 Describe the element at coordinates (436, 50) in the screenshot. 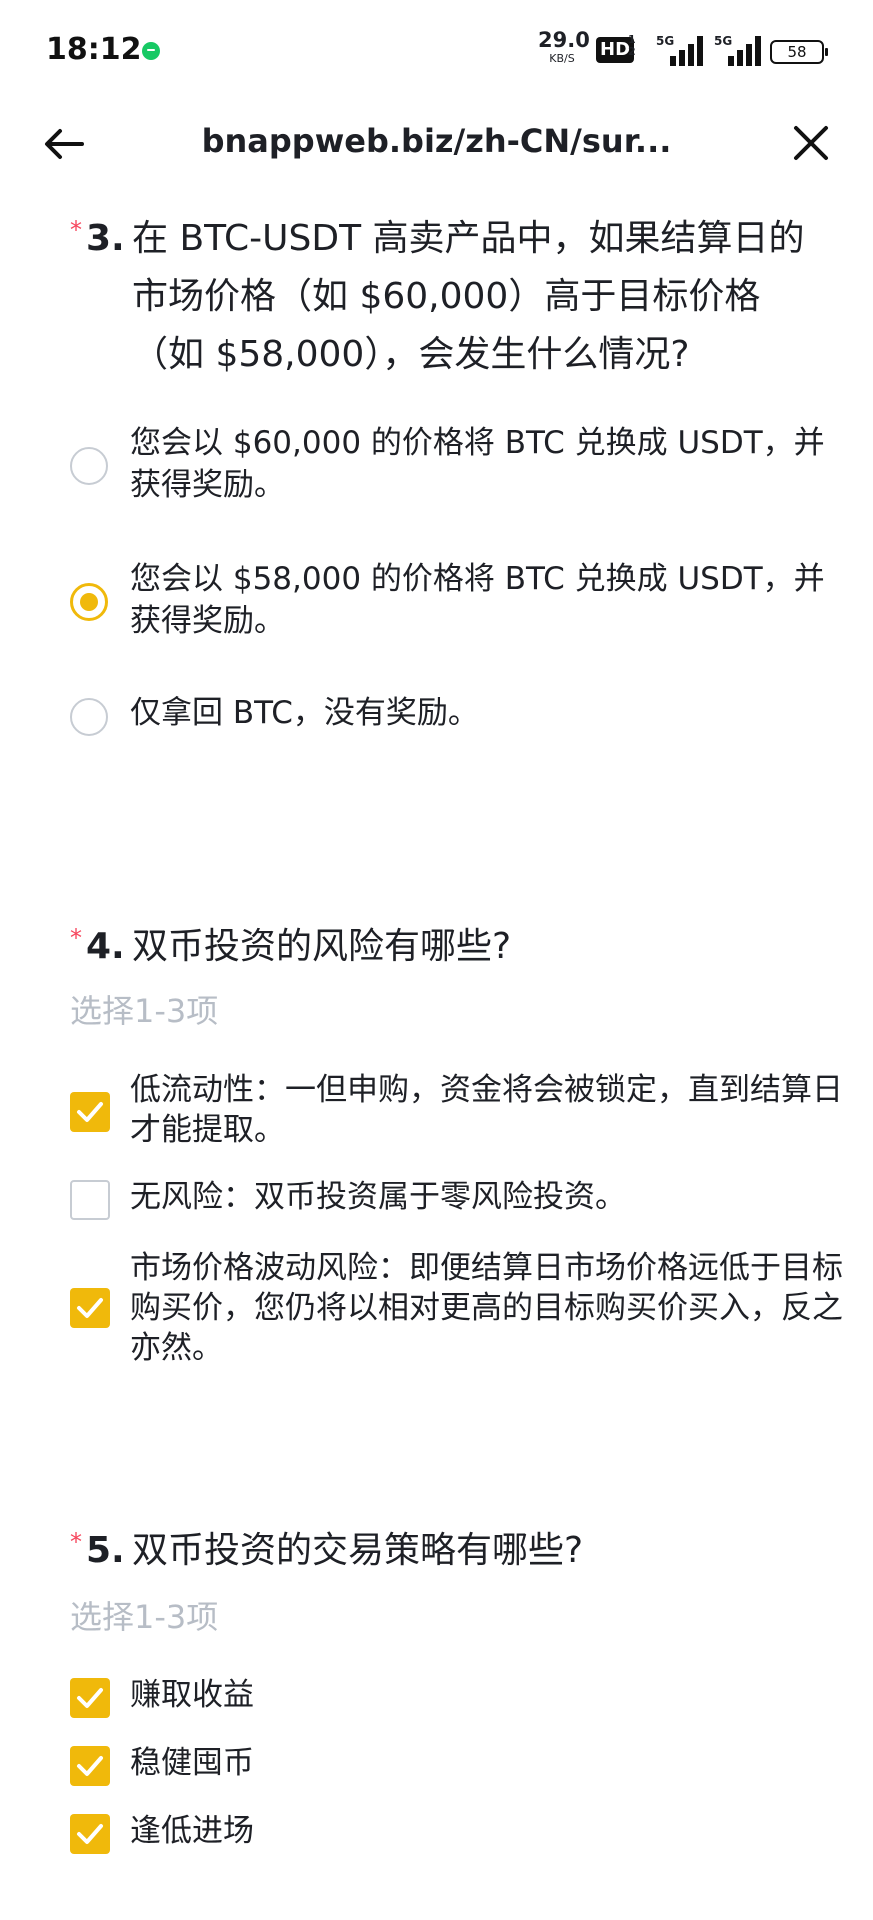

I see `status-bar: 18:12 29.0 KB/S HD 1 2 5G 5G 58` at that location.